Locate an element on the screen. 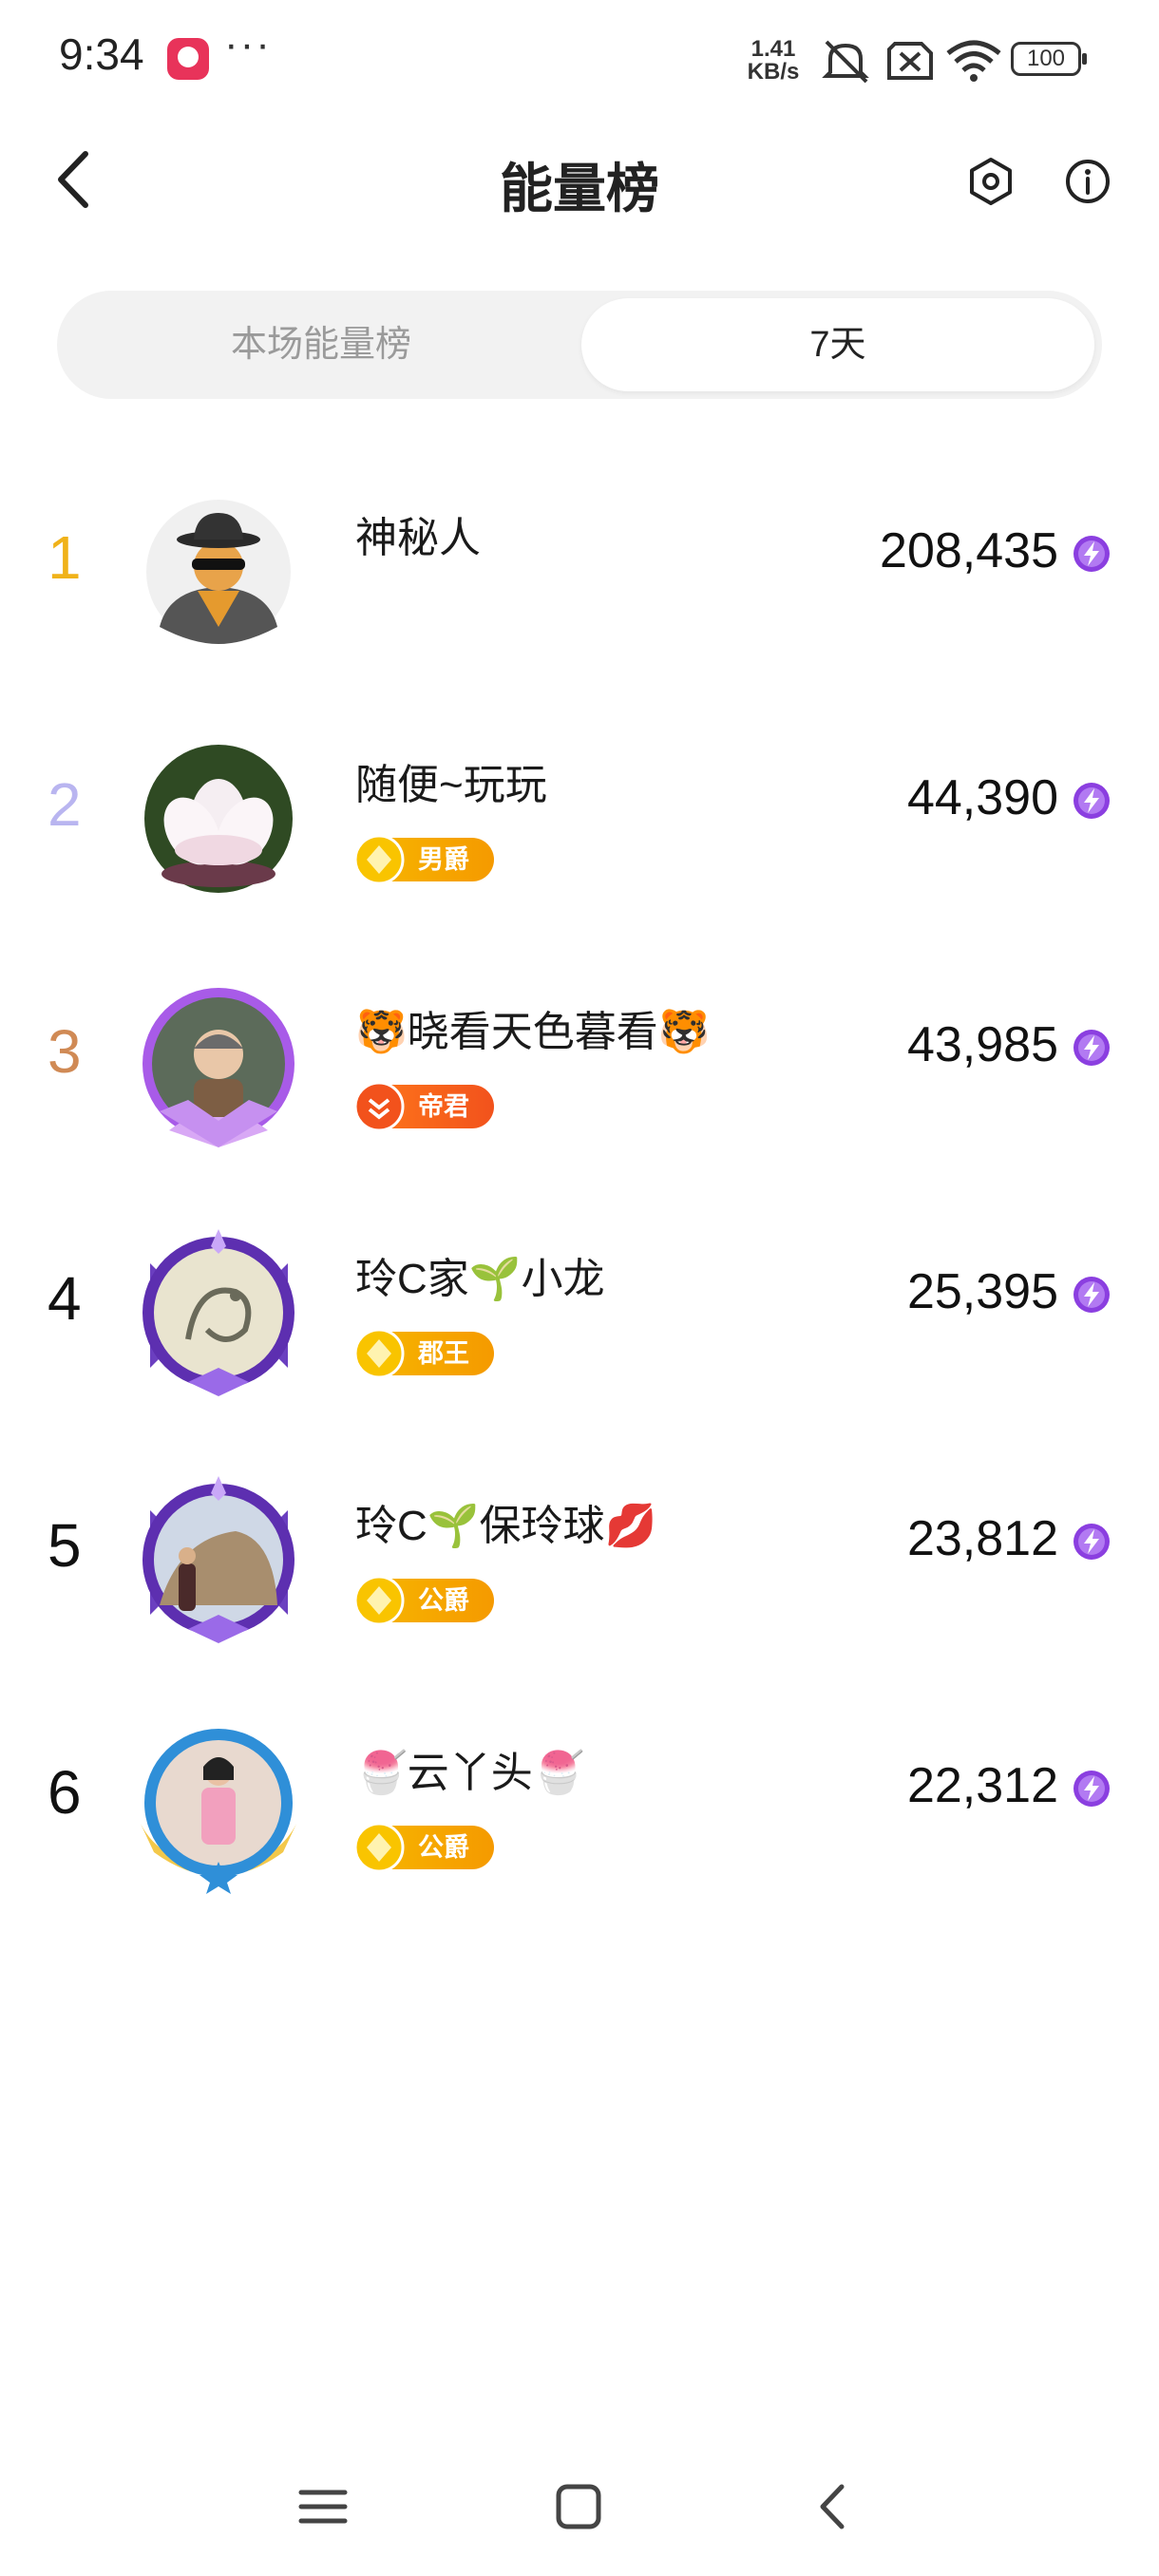  rank-title-badge: 郡王 is located at coordinates (423, 1353).